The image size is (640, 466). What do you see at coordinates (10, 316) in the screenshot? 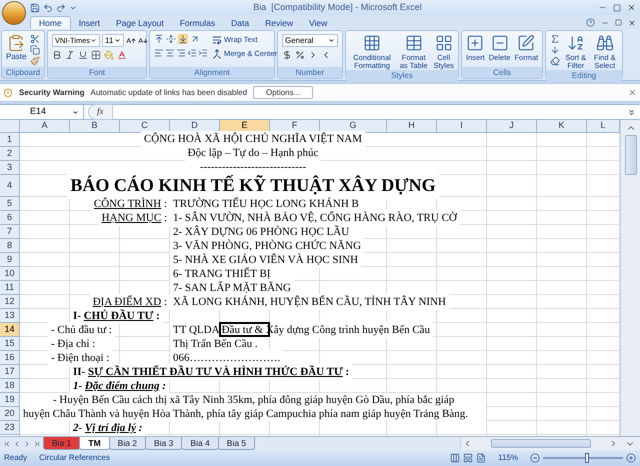
I see `row-header: 13` at bounding box center [10, 316].